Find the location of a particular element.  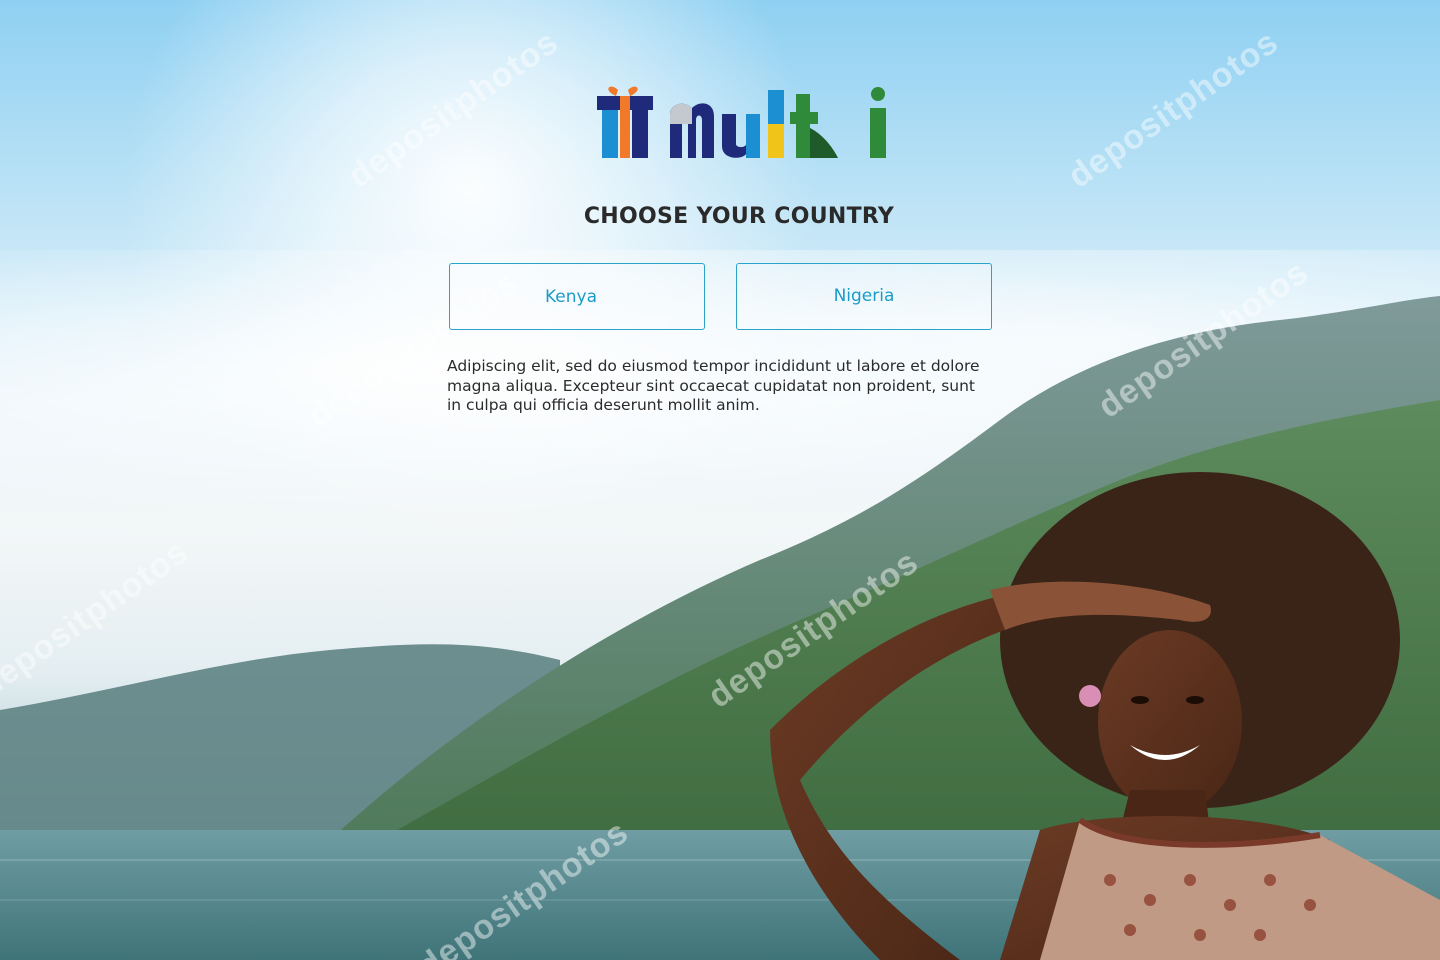

page-title: CHOOSE YOUR COUNTRY is located at coordinates (739, 216).